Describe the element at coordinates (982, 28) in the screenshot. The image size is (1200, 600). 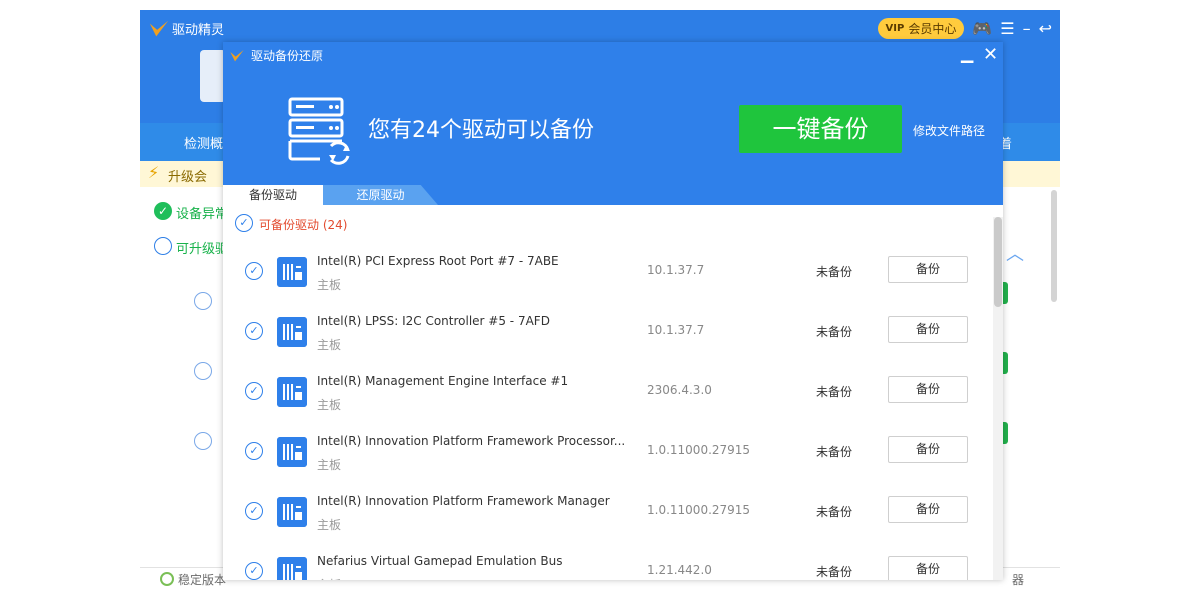
I see `gamepad-icon: 🎮` at that location.